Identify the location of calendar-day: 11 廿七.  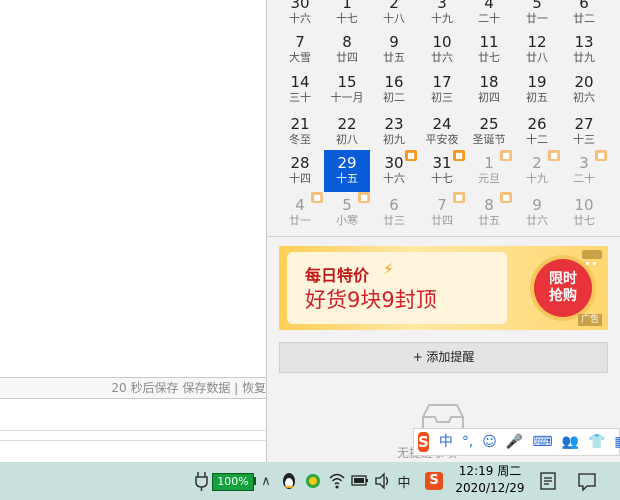
(489, 50).